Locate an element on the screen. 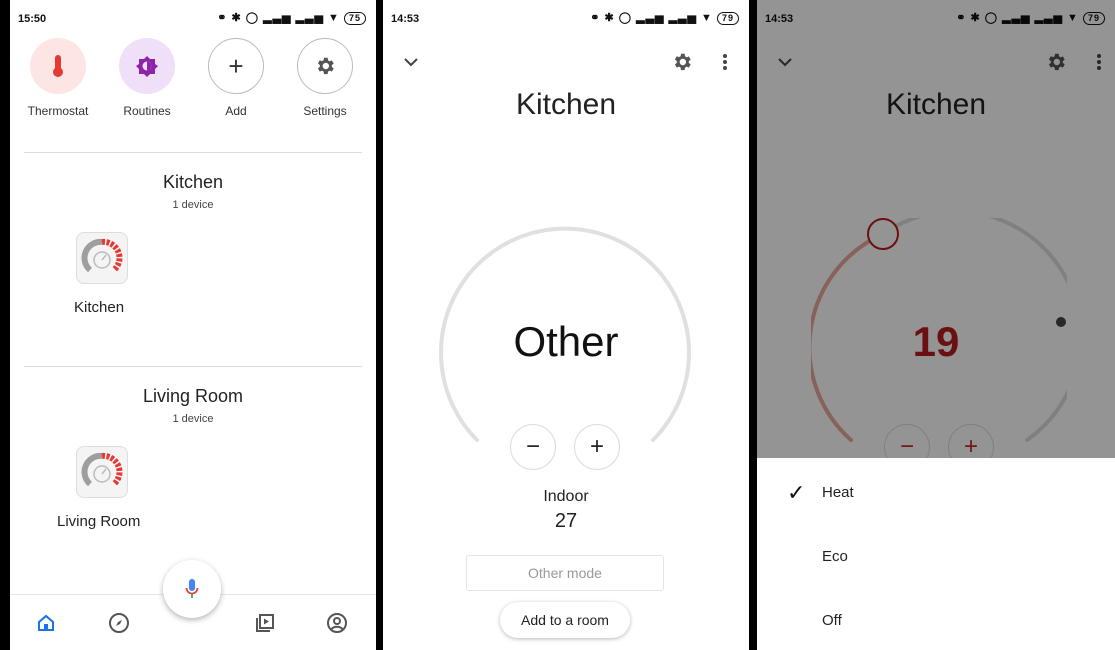 The height and width of the screenshot is (650, 1115). decrease-button: − is located at coordinates (533, 447).